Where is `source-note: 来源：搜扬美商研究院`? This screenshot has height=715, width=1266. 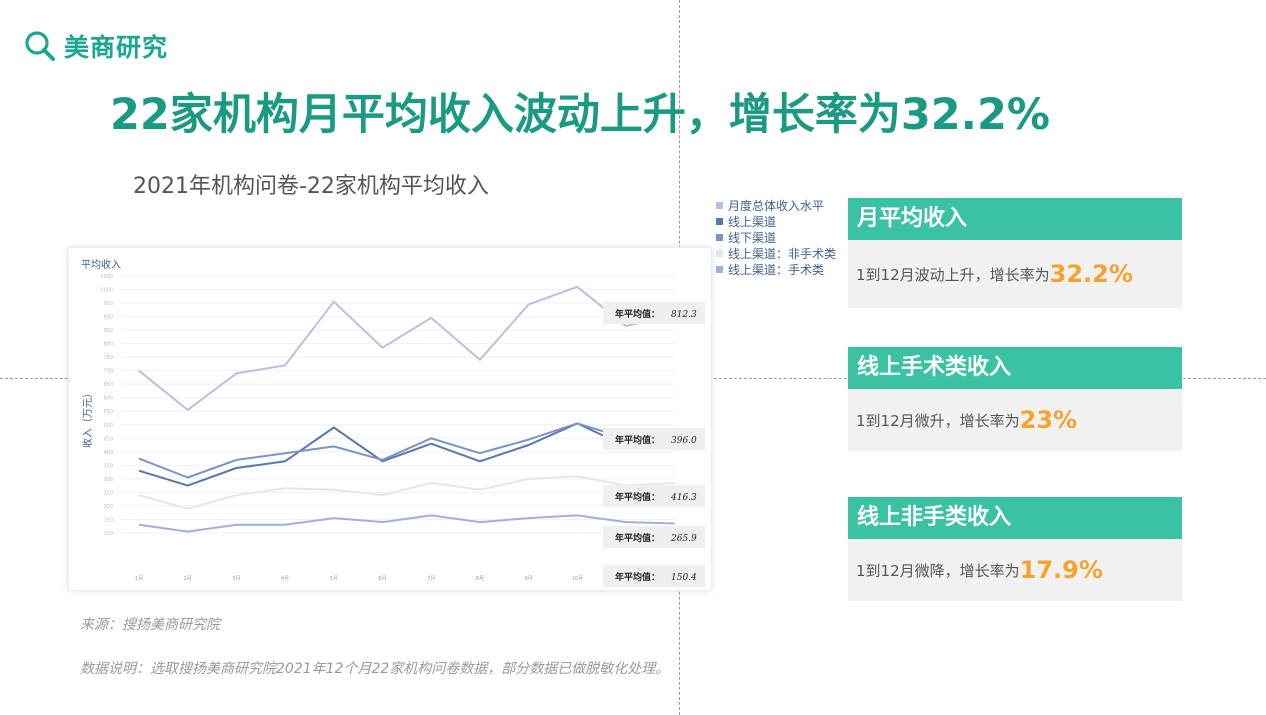
source-note: 来源：搜扬美商研究院 is located at coordinates (150, 625).